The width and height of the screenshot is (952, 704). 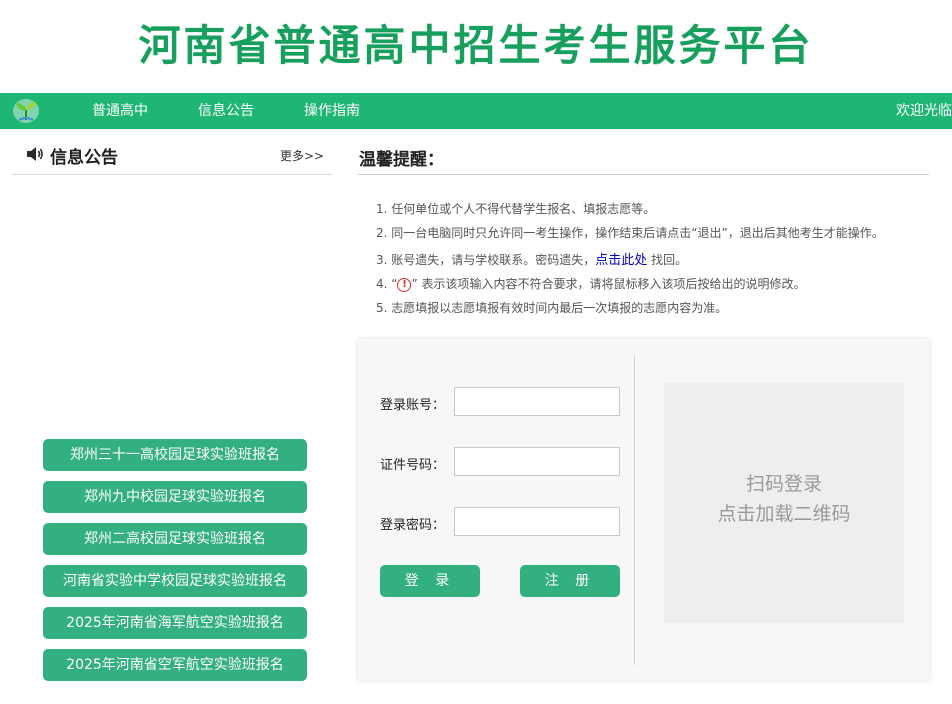 What do you see at coordinates (226, 111) in the screenshot?
I see `nav-item-announcements: 信息公告` at bounding box center [226, 111].